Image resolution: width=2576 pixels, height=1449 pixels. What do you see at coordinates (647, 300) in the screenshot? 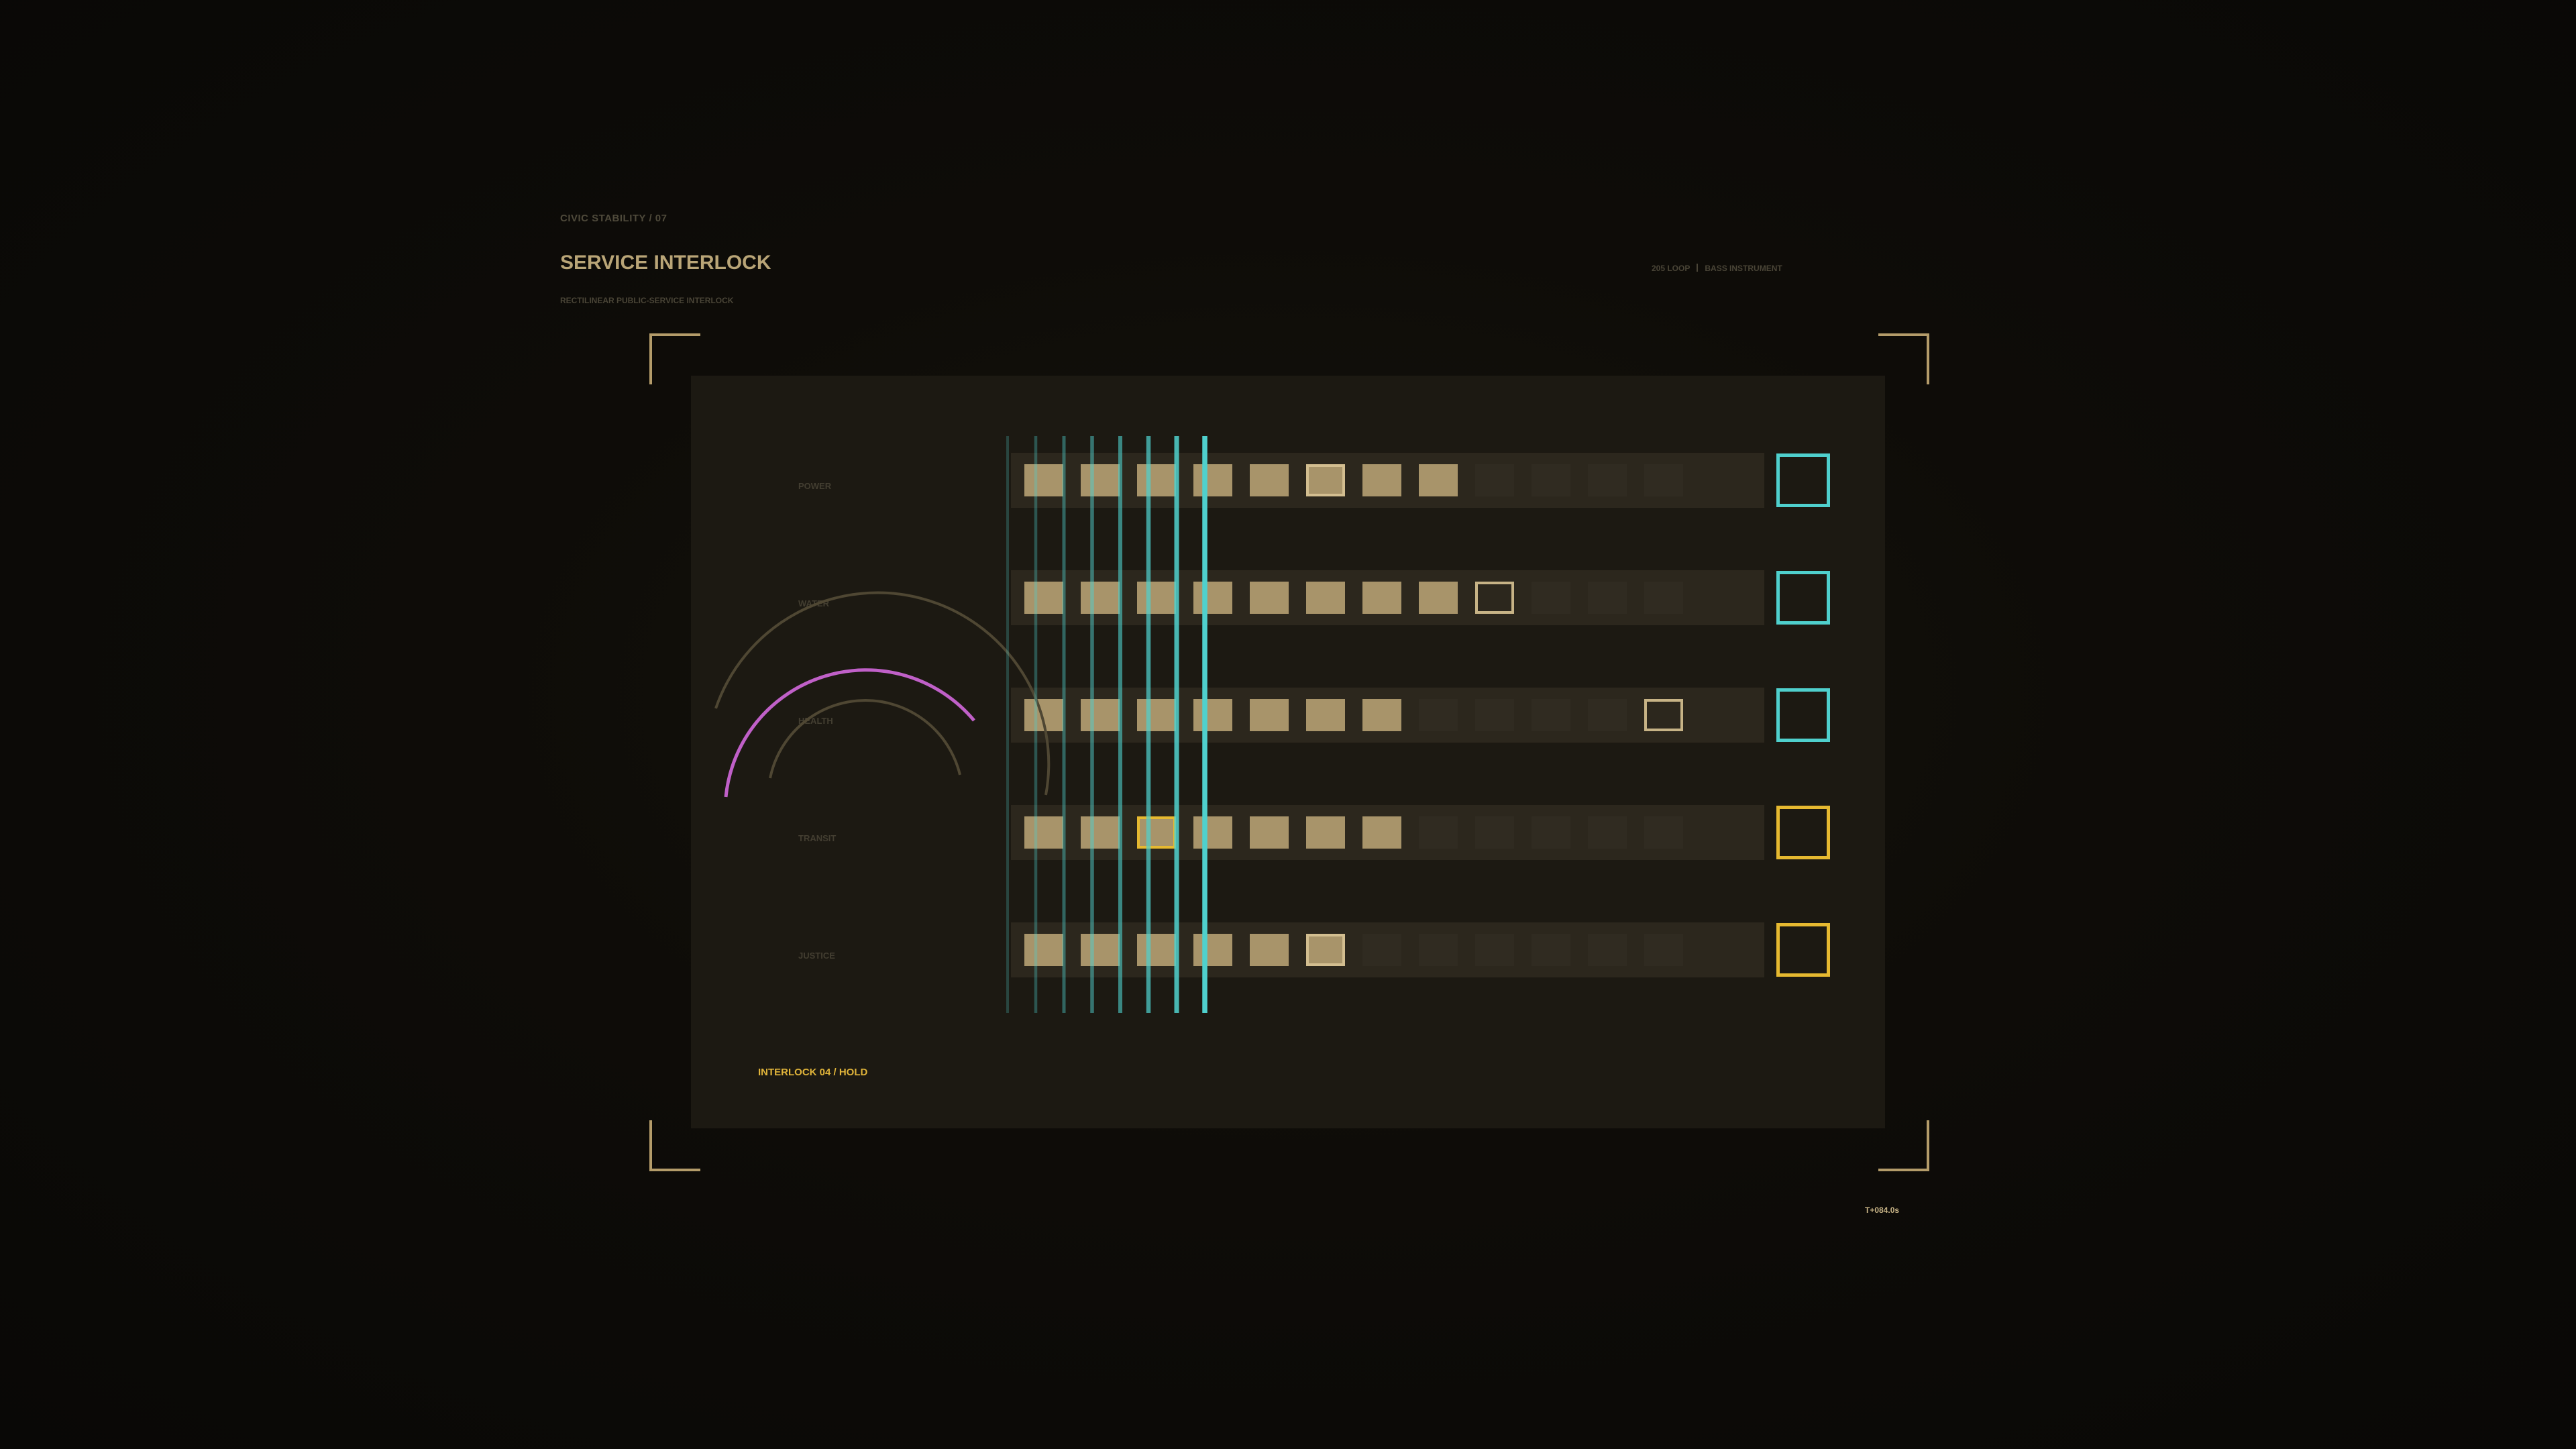
I see `page-subtitle: RECTILINEAR PUBLIC-SERVICE INTERLOCK` at bounding box center [647, 300].